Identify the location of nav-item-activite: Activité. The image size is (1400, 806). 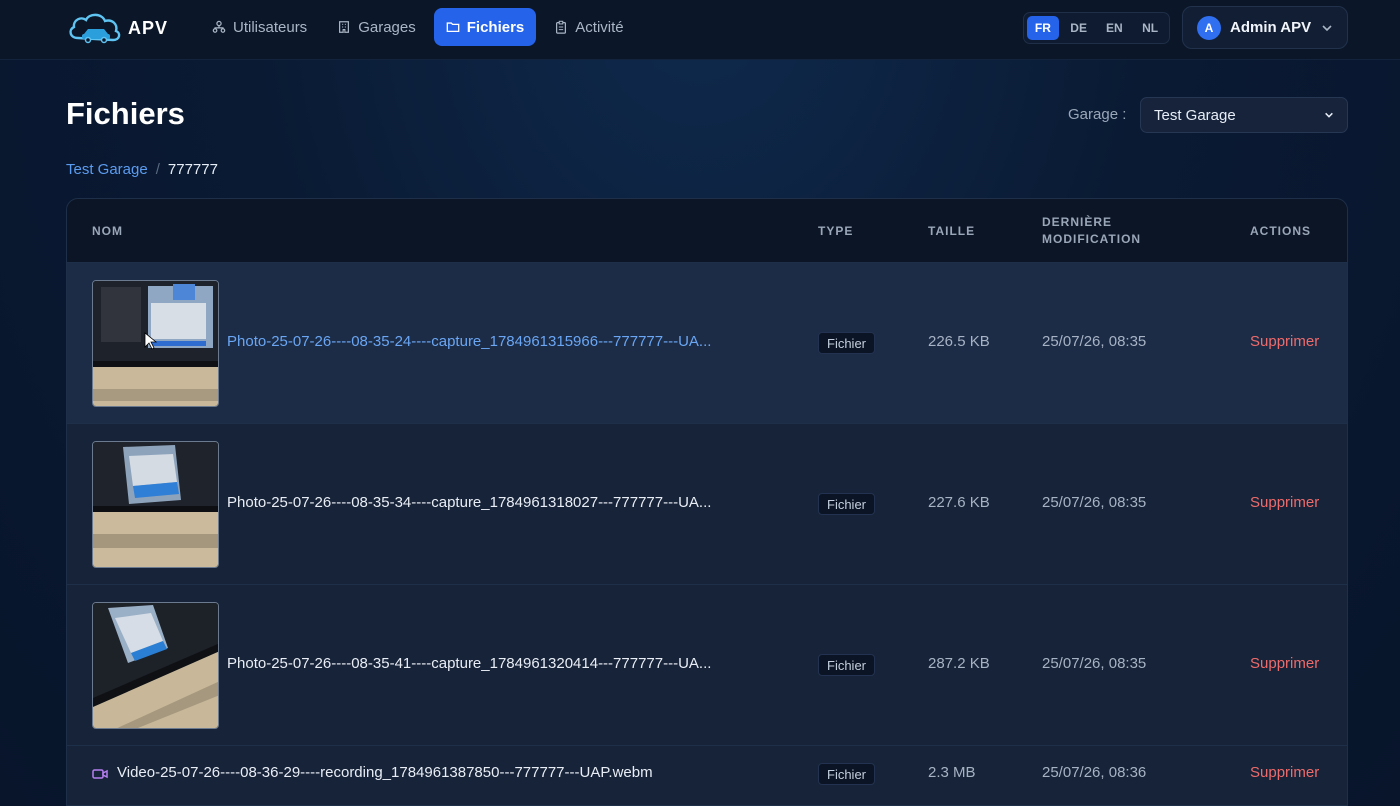
(588, 27).